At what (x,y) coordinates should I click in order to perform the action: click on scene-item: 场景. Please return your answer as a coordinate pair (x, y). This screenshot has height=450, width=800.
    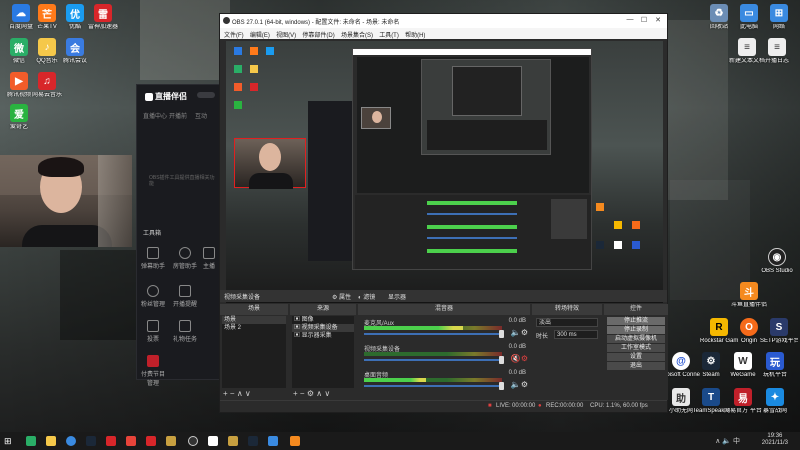
    Looking at the image, I should click on (254, 320).